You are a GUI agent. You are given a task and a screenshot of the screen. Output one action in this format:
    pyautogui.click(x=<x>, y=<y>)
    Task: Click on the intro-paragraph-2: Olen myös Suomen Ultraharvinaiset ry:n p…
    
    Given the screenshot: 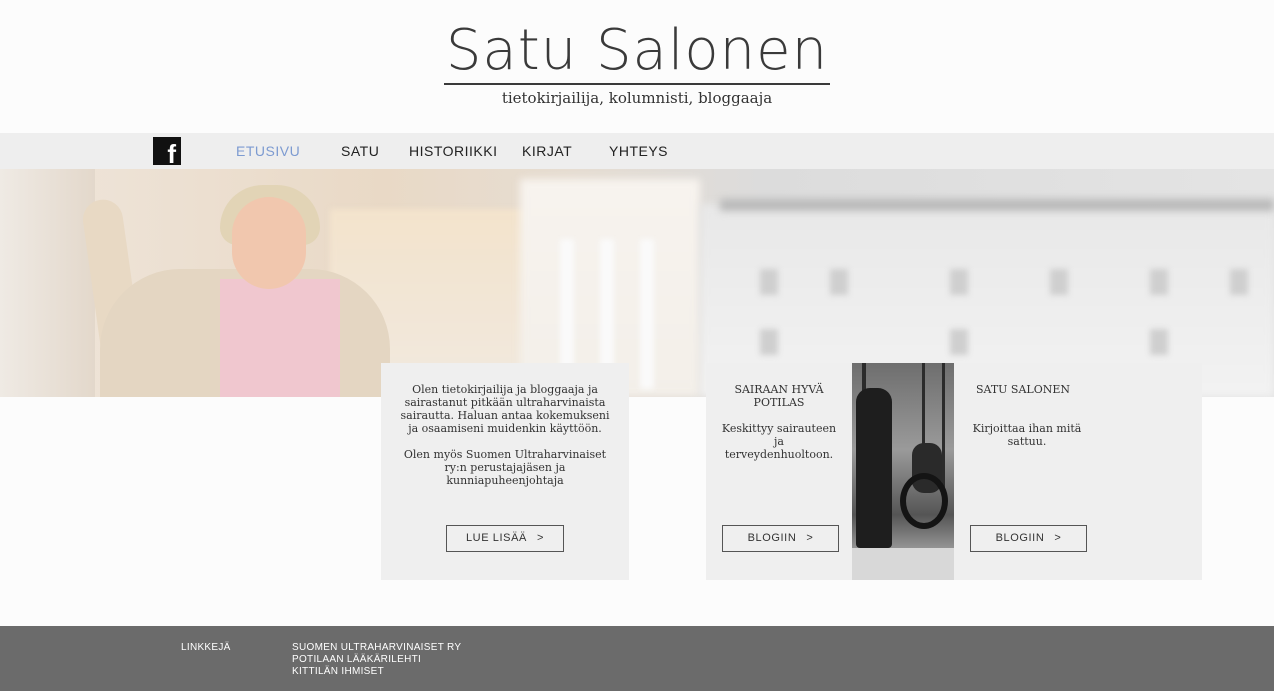 What is the action you would take?
    pyautogui.click(x=505, y=467)
    